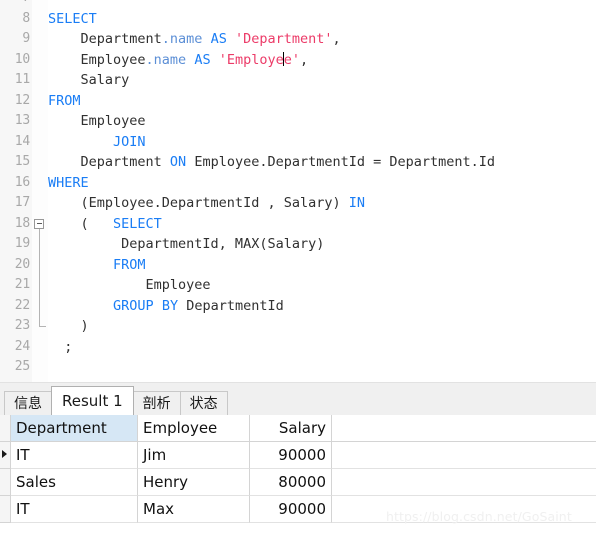  Describe the element at coordinates (22, 346) in the screenshot. I see `line-number: 24` at that location.